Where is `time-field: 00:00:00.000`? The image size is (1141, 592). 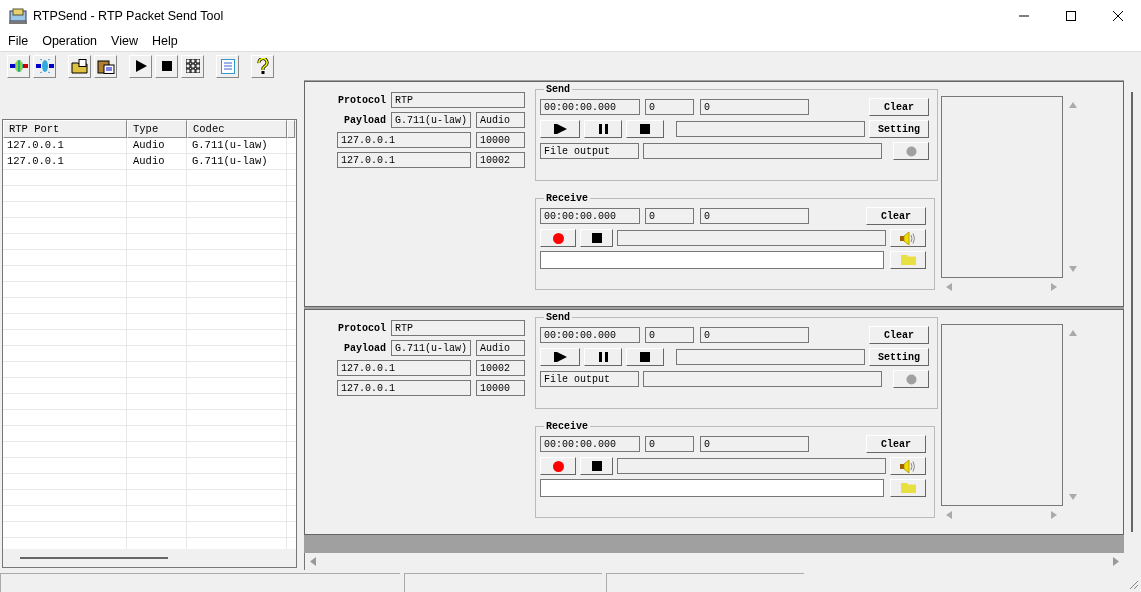
time-field: 00:00:00.000 is located at coordinates (590, 335).